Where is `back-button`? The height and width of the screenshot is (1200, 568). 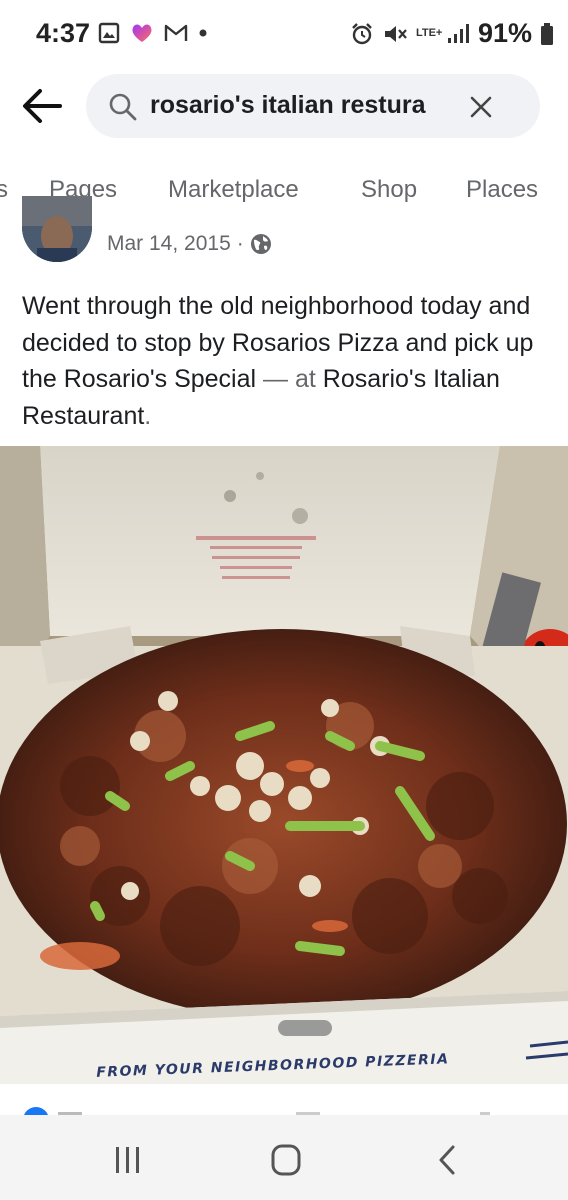
back-button is located at coordinates (42, 106).